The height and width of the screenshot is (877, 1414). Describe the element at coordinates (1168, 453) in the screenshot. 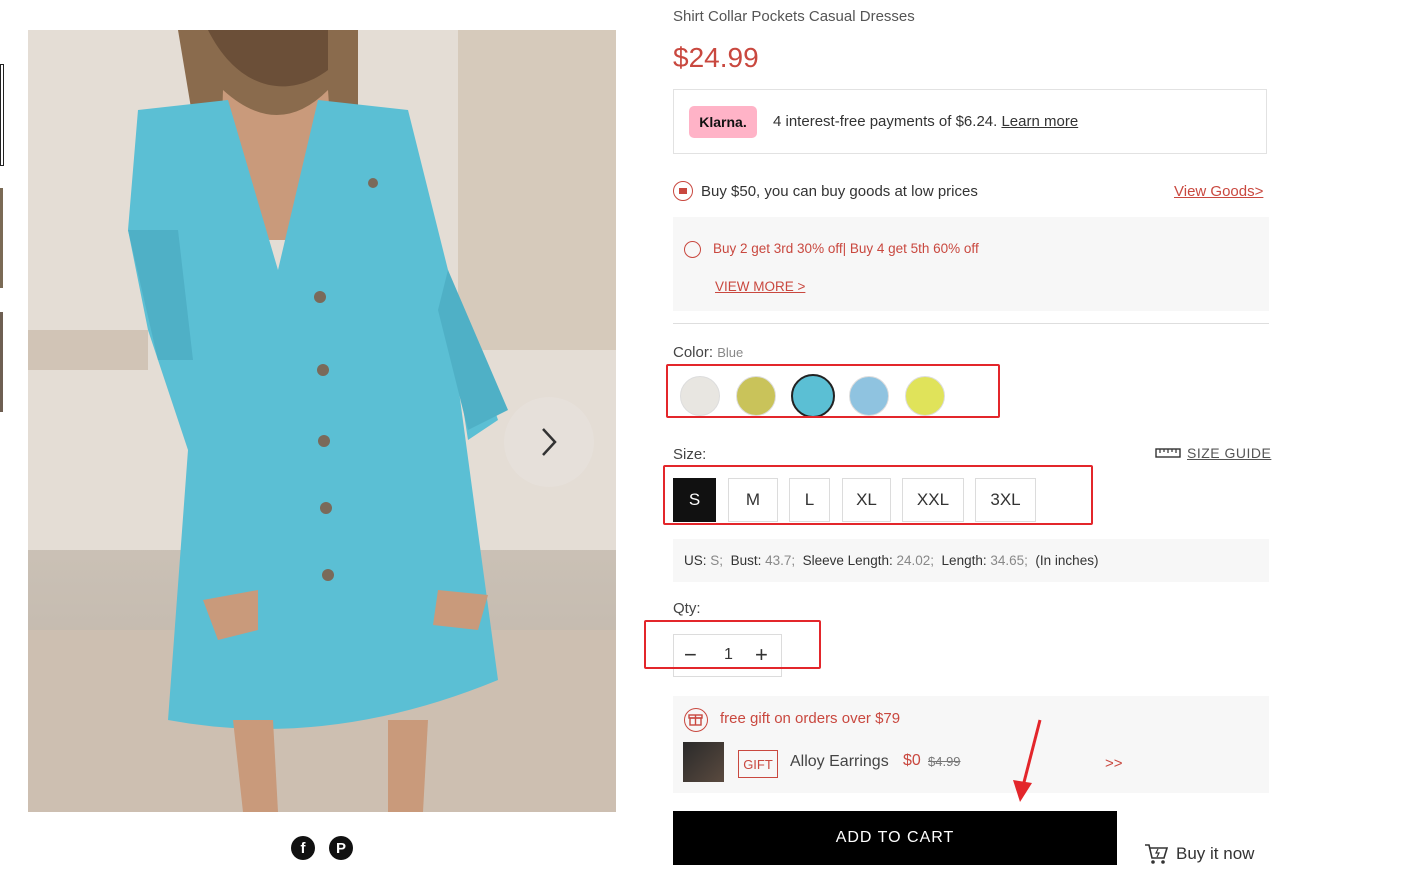

I see `ruler-icon` at that location.